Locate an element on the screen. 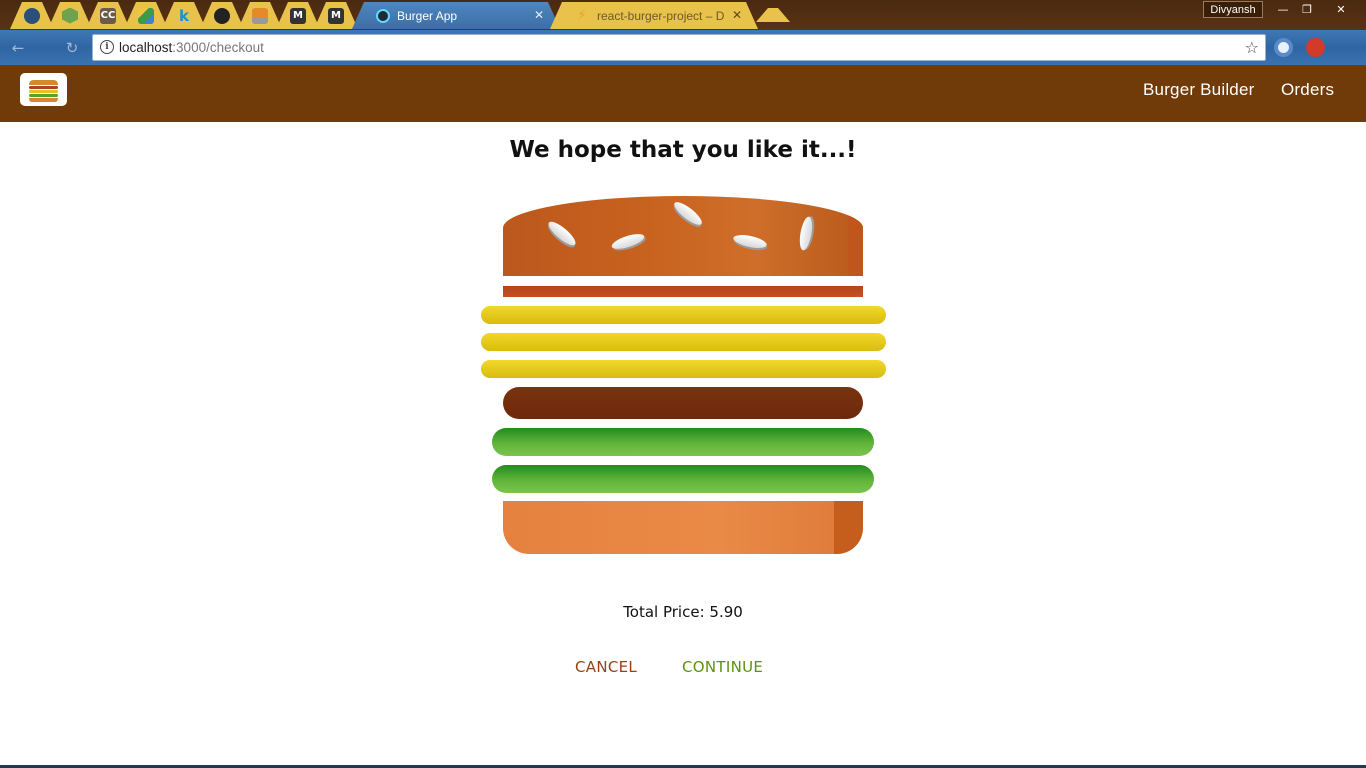 The width and height of the screenshot is (1366, 768). drive-icon is located at coordinates (146, 16).